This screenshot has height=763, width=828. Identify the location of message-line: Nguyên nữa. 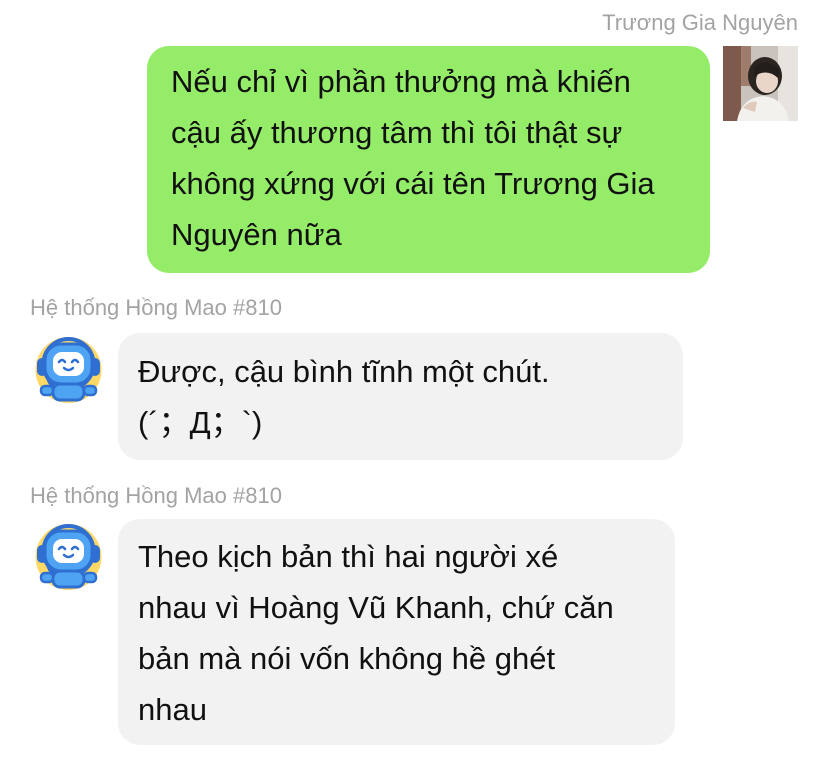
(256, 234).